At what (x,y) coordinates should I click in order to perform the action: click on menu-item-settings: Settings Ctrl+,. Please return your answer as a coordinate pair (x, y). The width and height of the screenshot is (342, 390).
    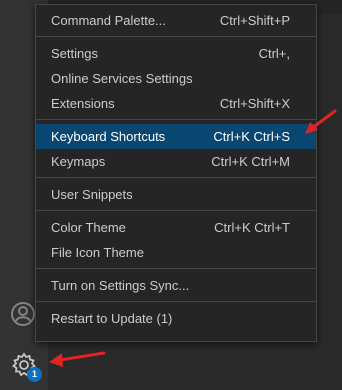
    Looking at the image, I should click on (176, 53).